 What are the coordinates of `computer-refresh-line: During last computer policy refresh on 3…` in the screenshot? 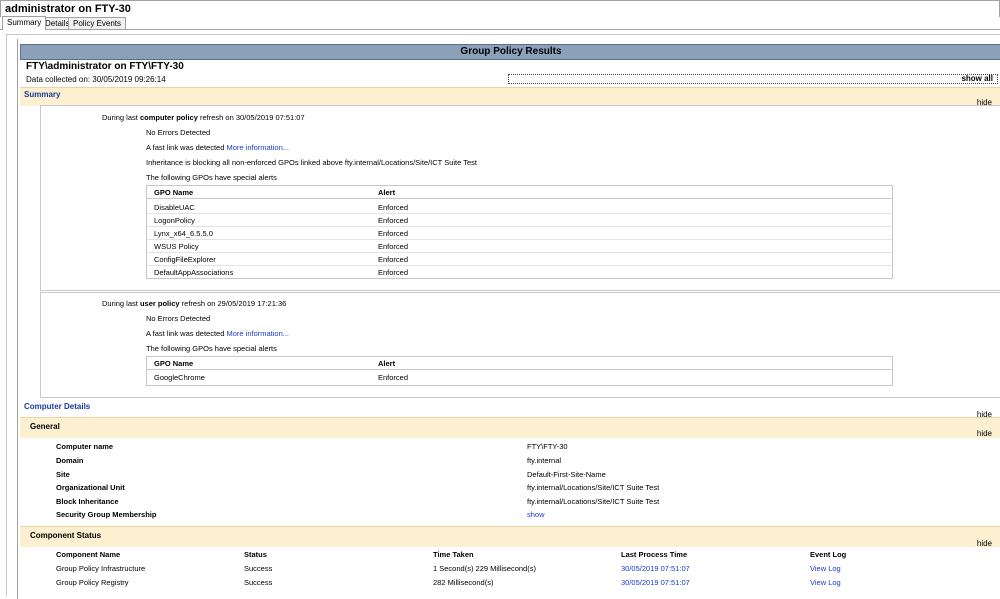 It's located at (203, 117).